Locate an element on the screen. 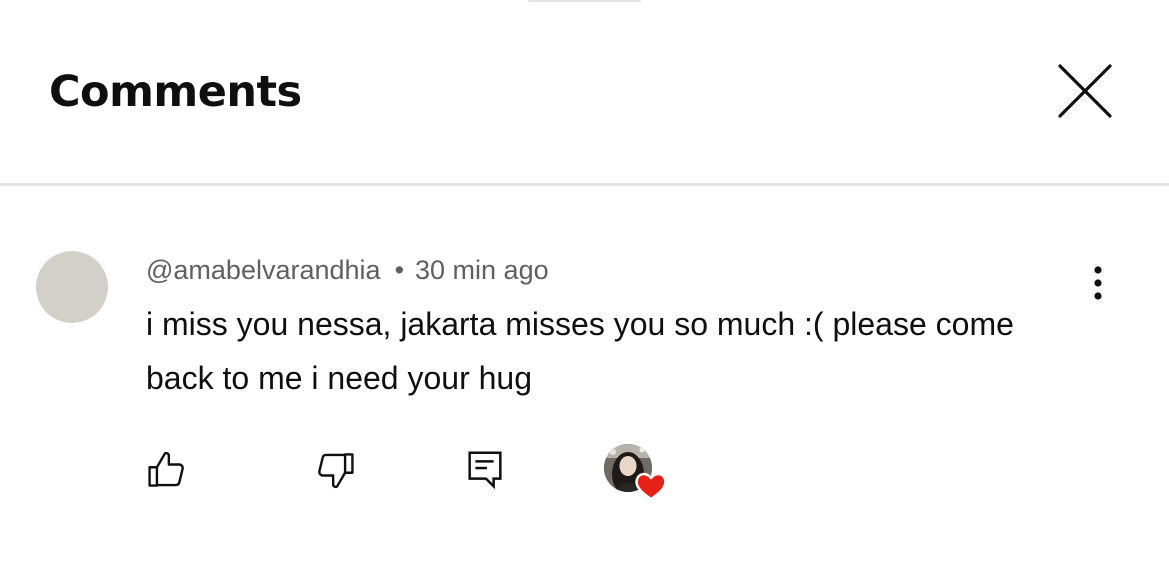  more-options-button is located at coordinates (1098, 286).